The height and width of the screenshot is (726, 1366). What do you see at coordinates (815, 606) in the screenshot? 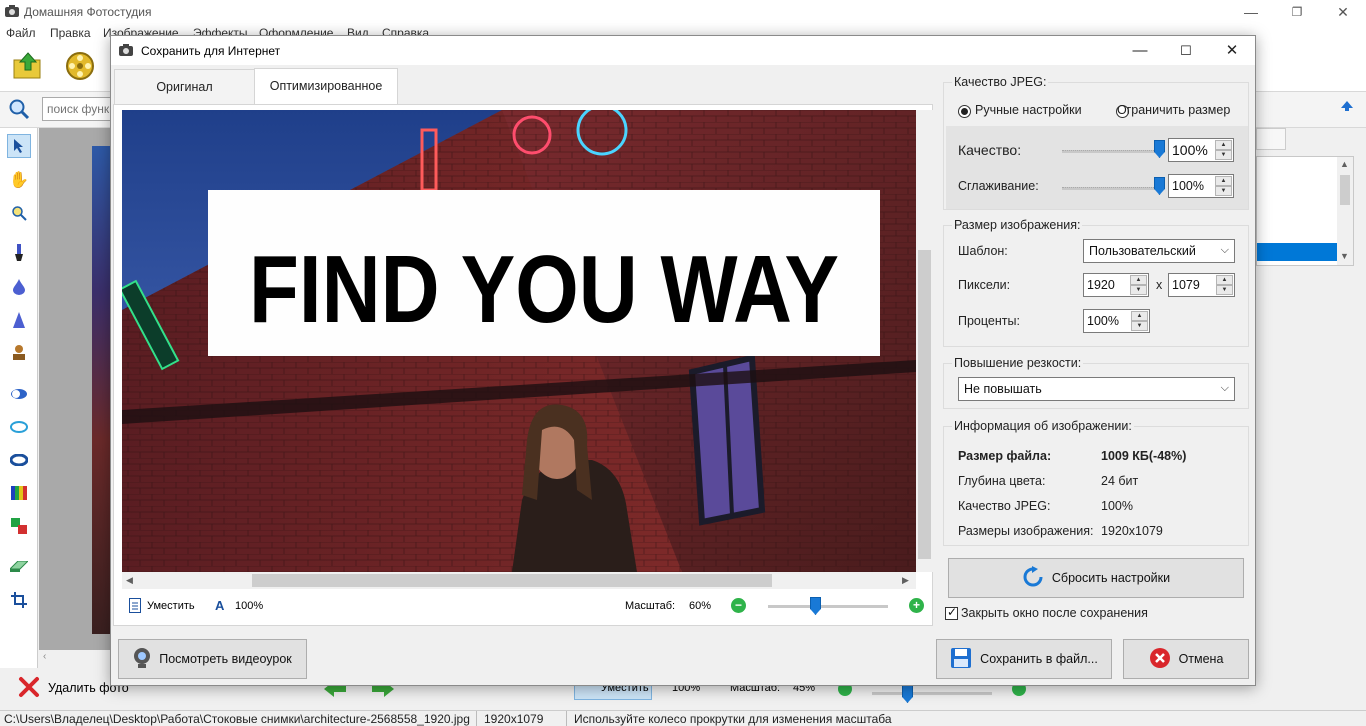
I see `preview-zoom-slider-knob` at bounding box center [815, 606].